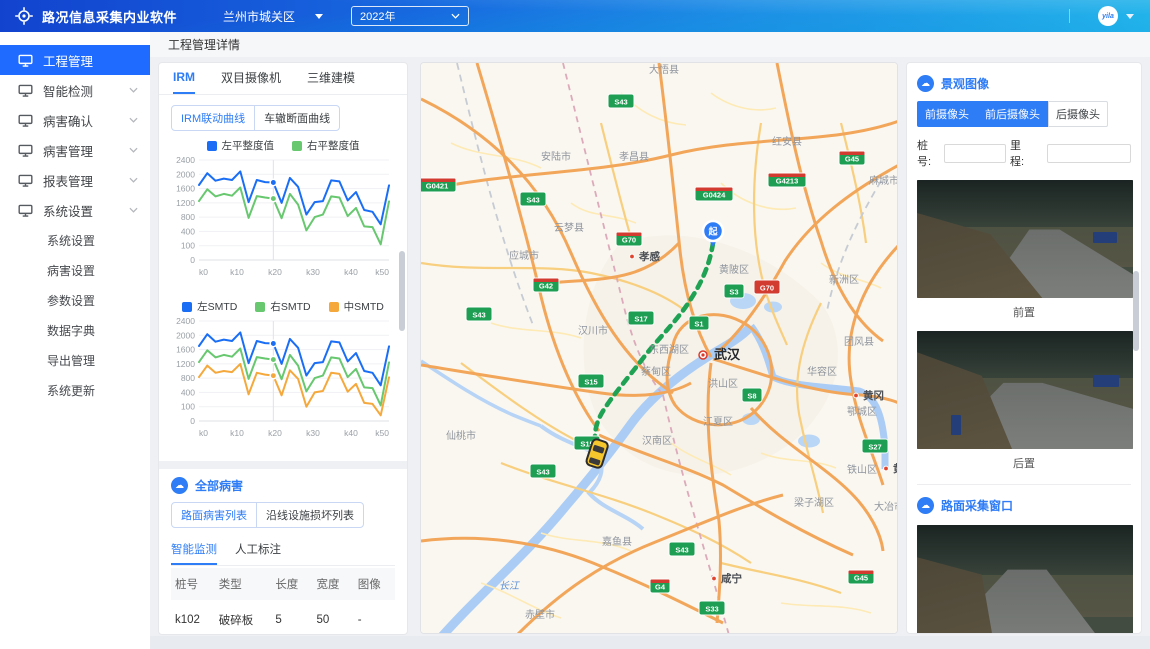 Image resolution: width=1150 pixels, height=649 pixels. I want to click on region-dropdown: 兰州市城关区, so click(278, 16).